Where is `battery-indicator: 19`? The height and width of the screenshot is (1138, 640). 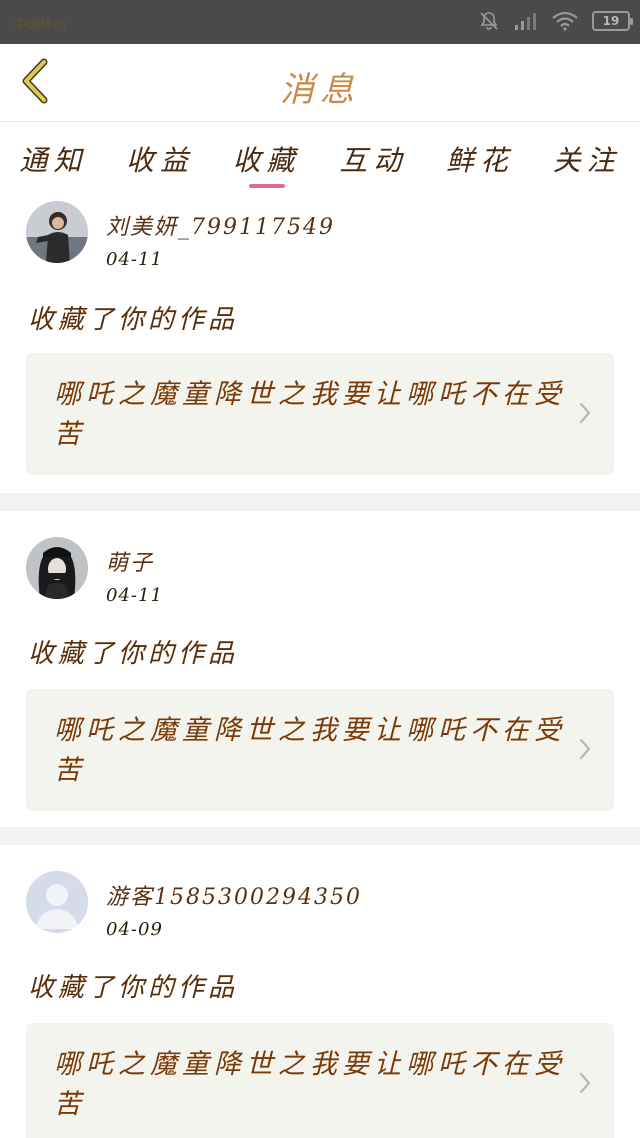 battery-indicator: 19 is located at coordinates (612, 21).